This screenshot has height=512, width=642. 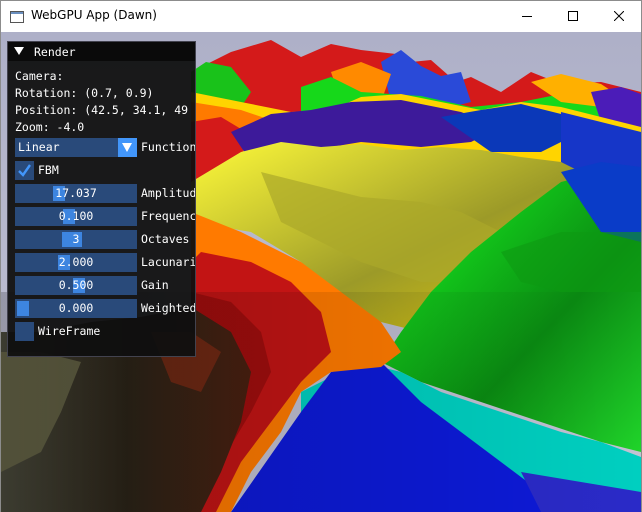 What do you see at coordinates (102, 110) in the screenshot?
I see `position-readout: Position: (42.5, 34.1, 49` at bounding box center [102, 110].